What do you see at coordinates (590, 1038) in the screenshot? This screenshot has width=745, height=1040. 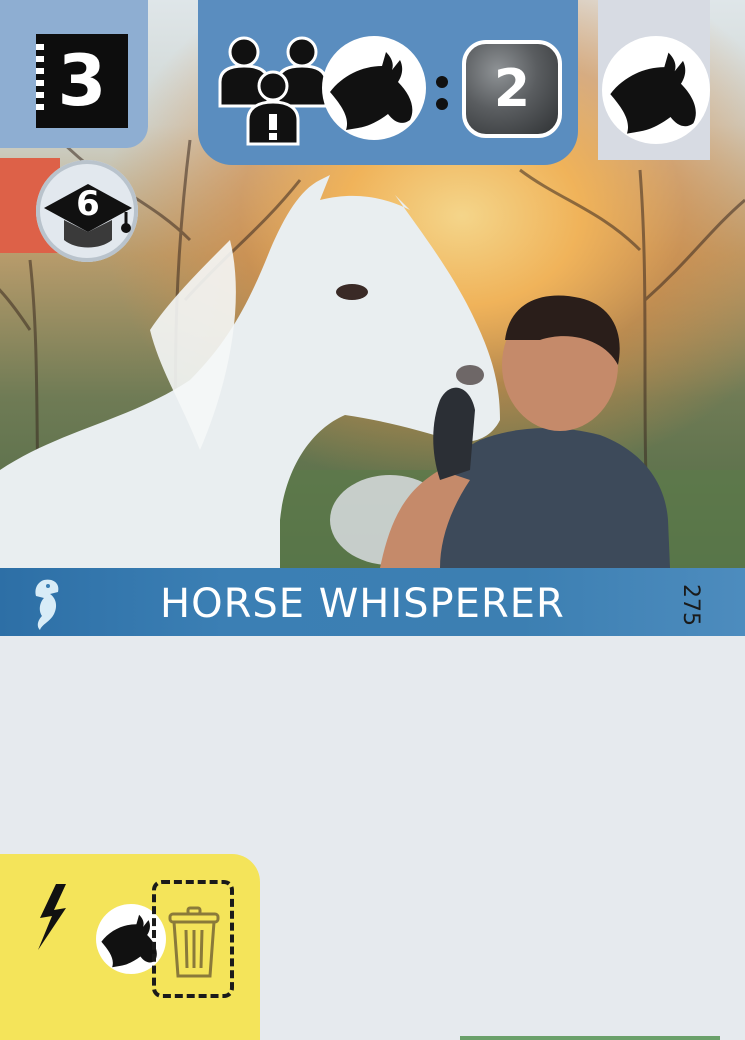 I see `bottom-edge` at bounding box center [590, 1038].